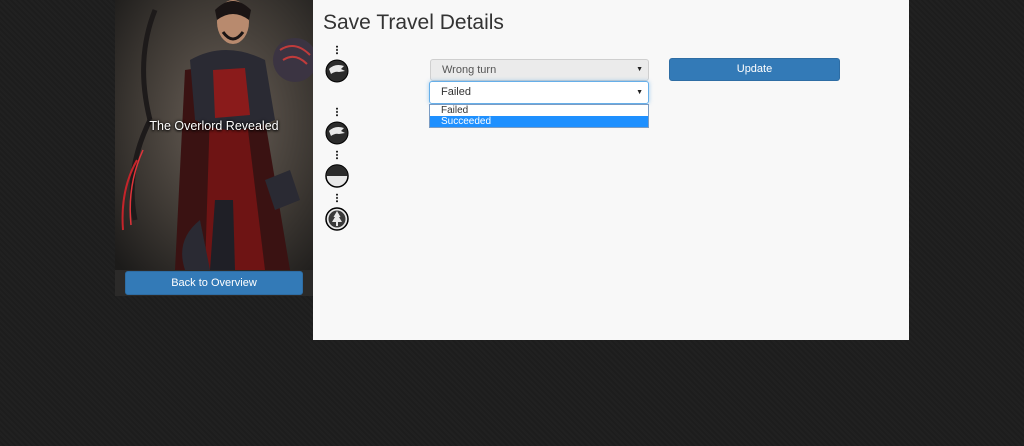 The height and width of the screenshot is (446, 1024). I want to click on status-dropdown-list: Failed Succeeded, so click(539, 116).